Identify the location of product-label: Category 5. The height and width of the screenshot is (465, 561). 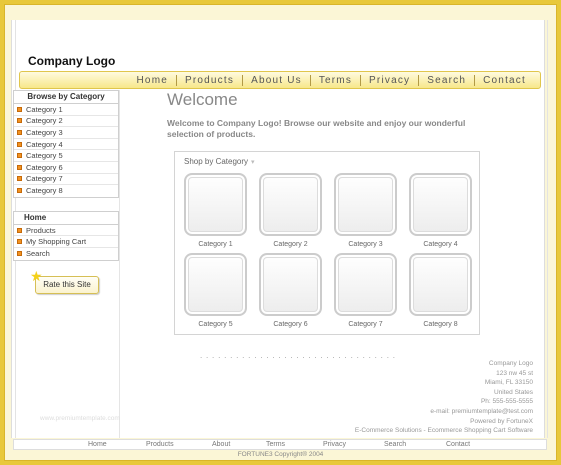
(215, 324).